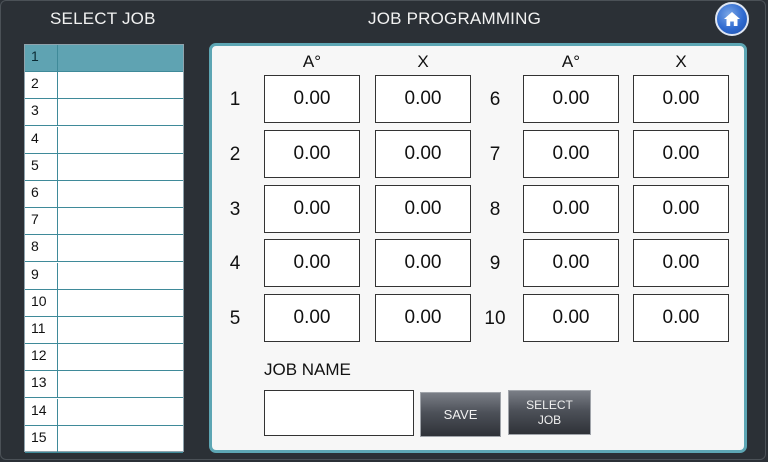 The width and height of the screenshot is (768, 462). Describe the element at coordinates (235, 154) in the screenshot. I see `row-number: 2` at that location.